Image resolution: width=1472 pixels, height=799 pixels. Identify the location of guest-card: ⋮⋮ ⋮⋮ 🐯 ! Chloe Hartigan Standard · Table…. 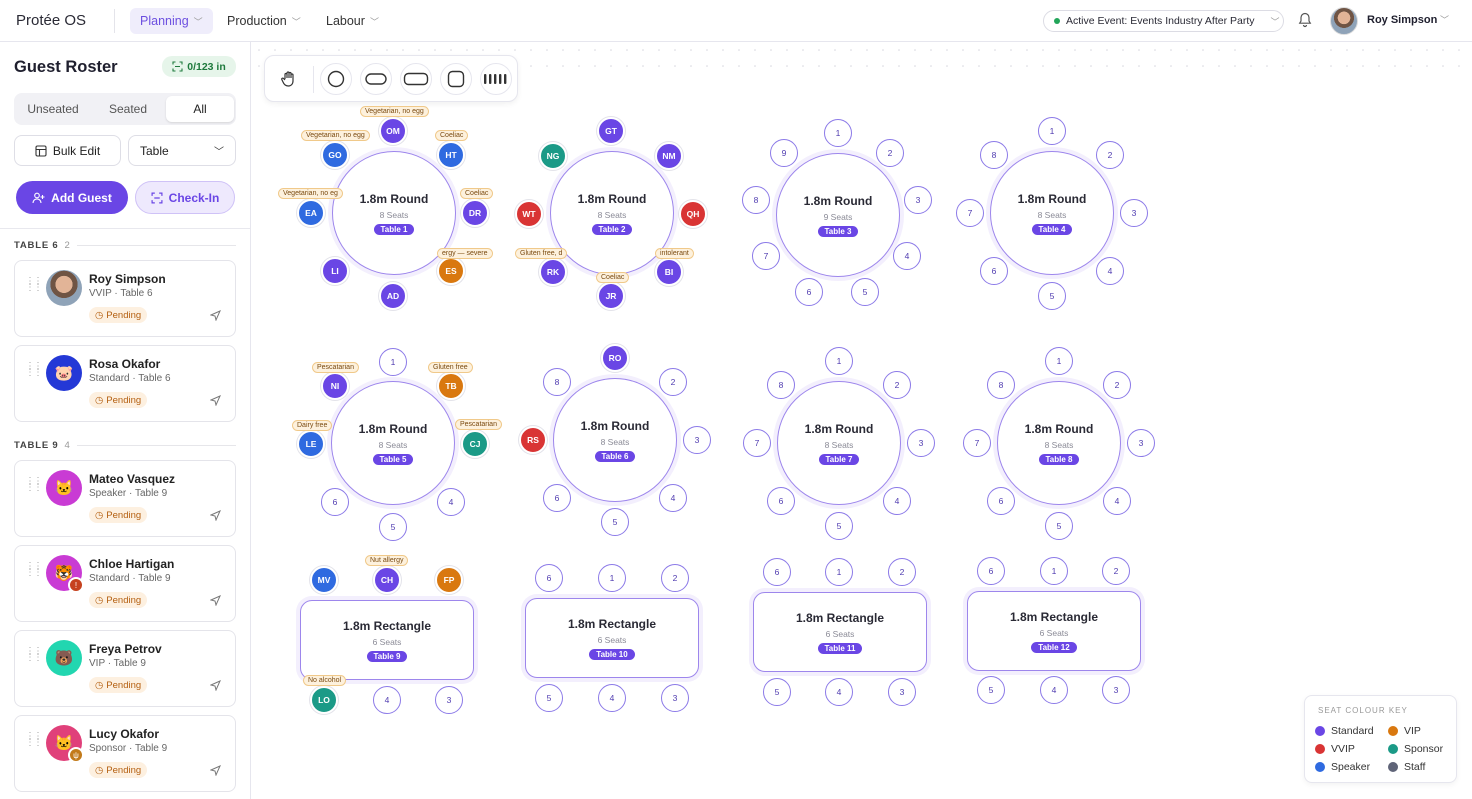
(125, 583).